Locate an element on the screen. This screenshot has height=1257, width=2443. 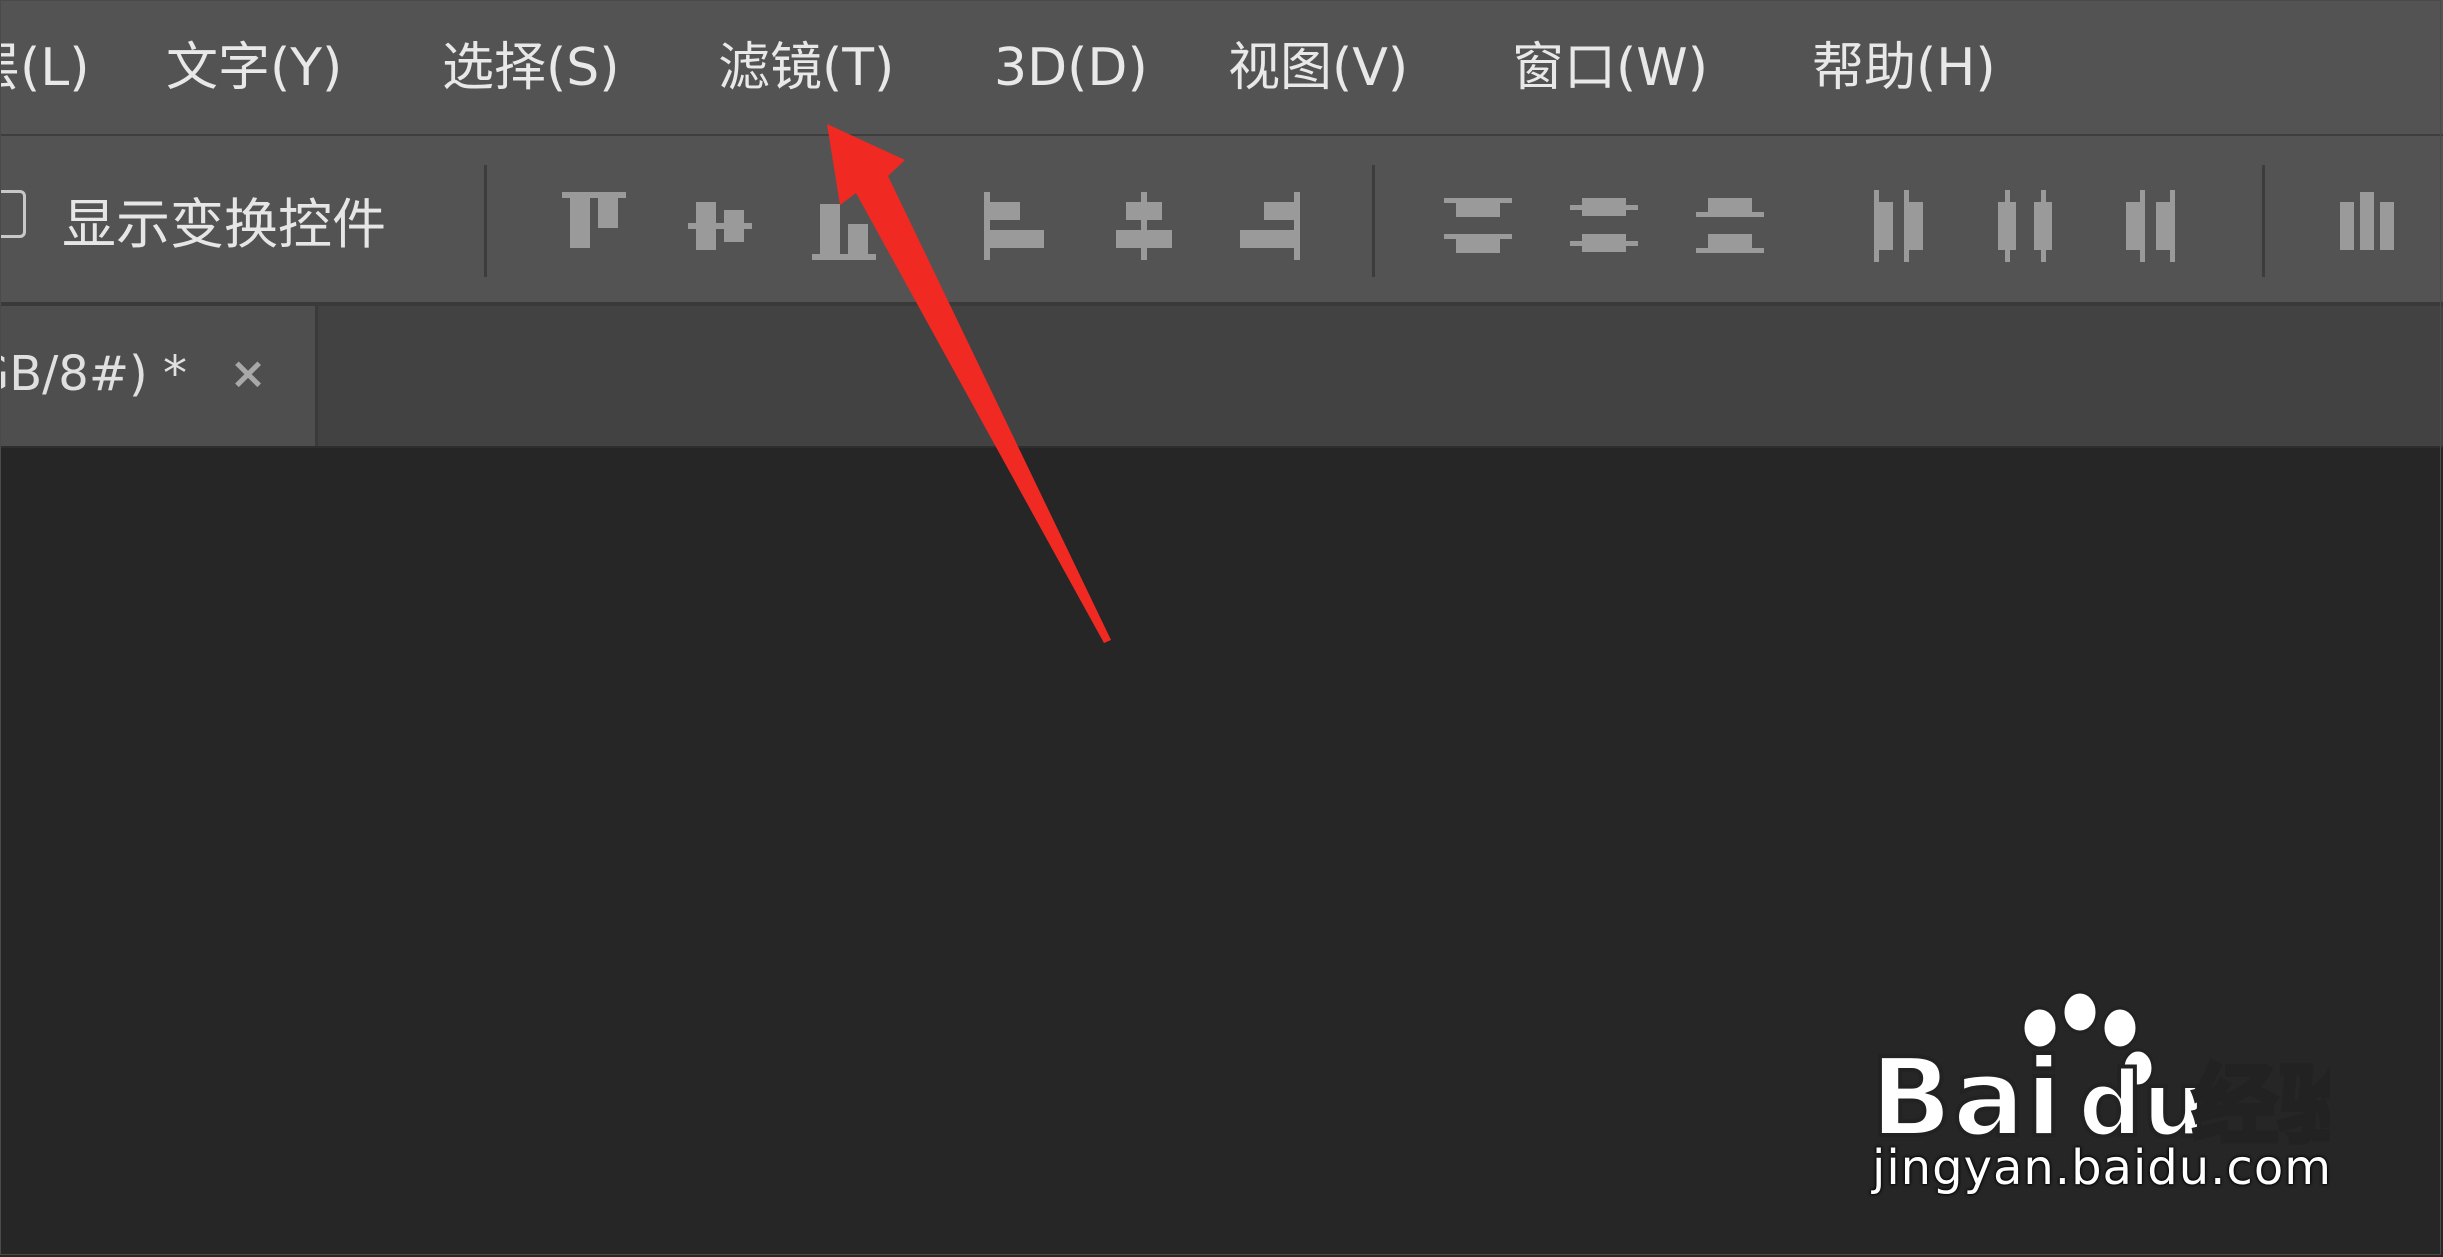
show-transform-controls-label: 显示变换控件 is located at coordinates (224, 224).